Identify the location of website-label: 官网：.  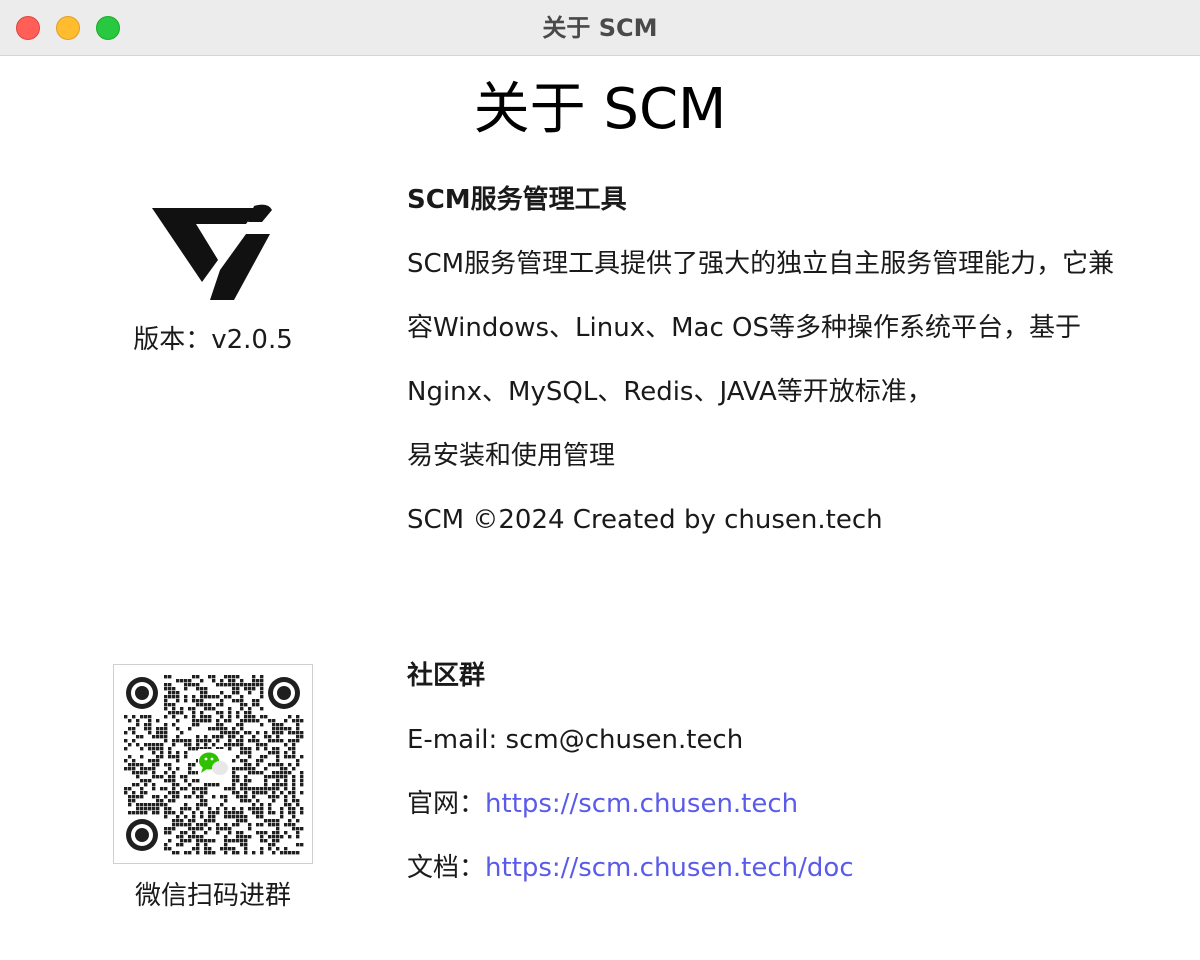
(446, 804).